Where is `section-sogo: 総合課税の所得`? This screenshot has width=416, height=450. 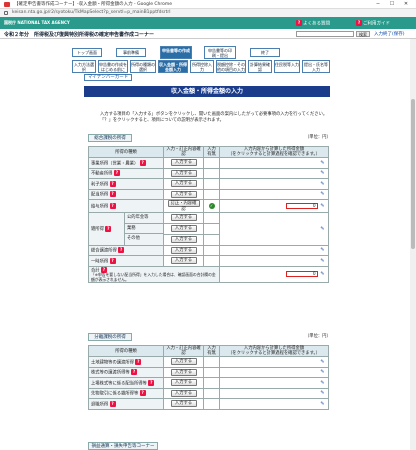 section-sogo: 総合課税の所得 is located at coordinates (110, 138).